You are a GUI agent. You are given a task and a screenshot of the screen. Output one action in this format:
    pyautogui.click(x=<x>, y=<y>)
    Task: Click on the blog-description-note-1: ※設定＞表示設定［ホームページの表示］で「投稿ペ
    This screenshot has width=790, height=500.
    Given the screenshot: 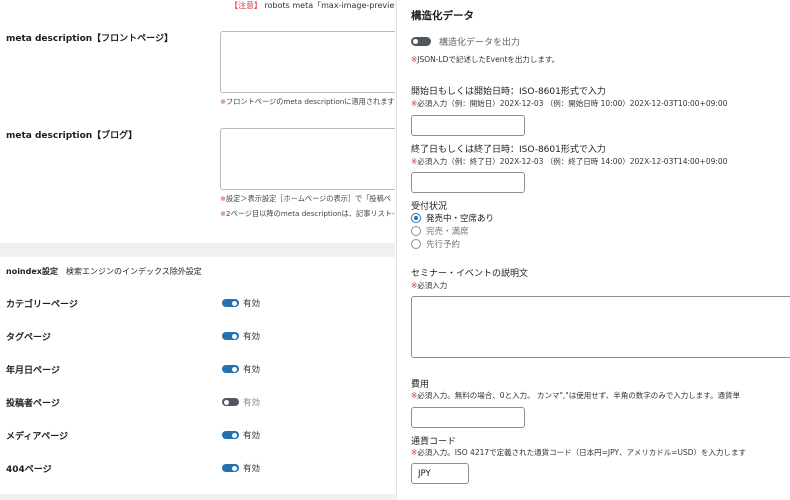 What is the action you would take?
    pyautogui.click(x=305, y=198)
    